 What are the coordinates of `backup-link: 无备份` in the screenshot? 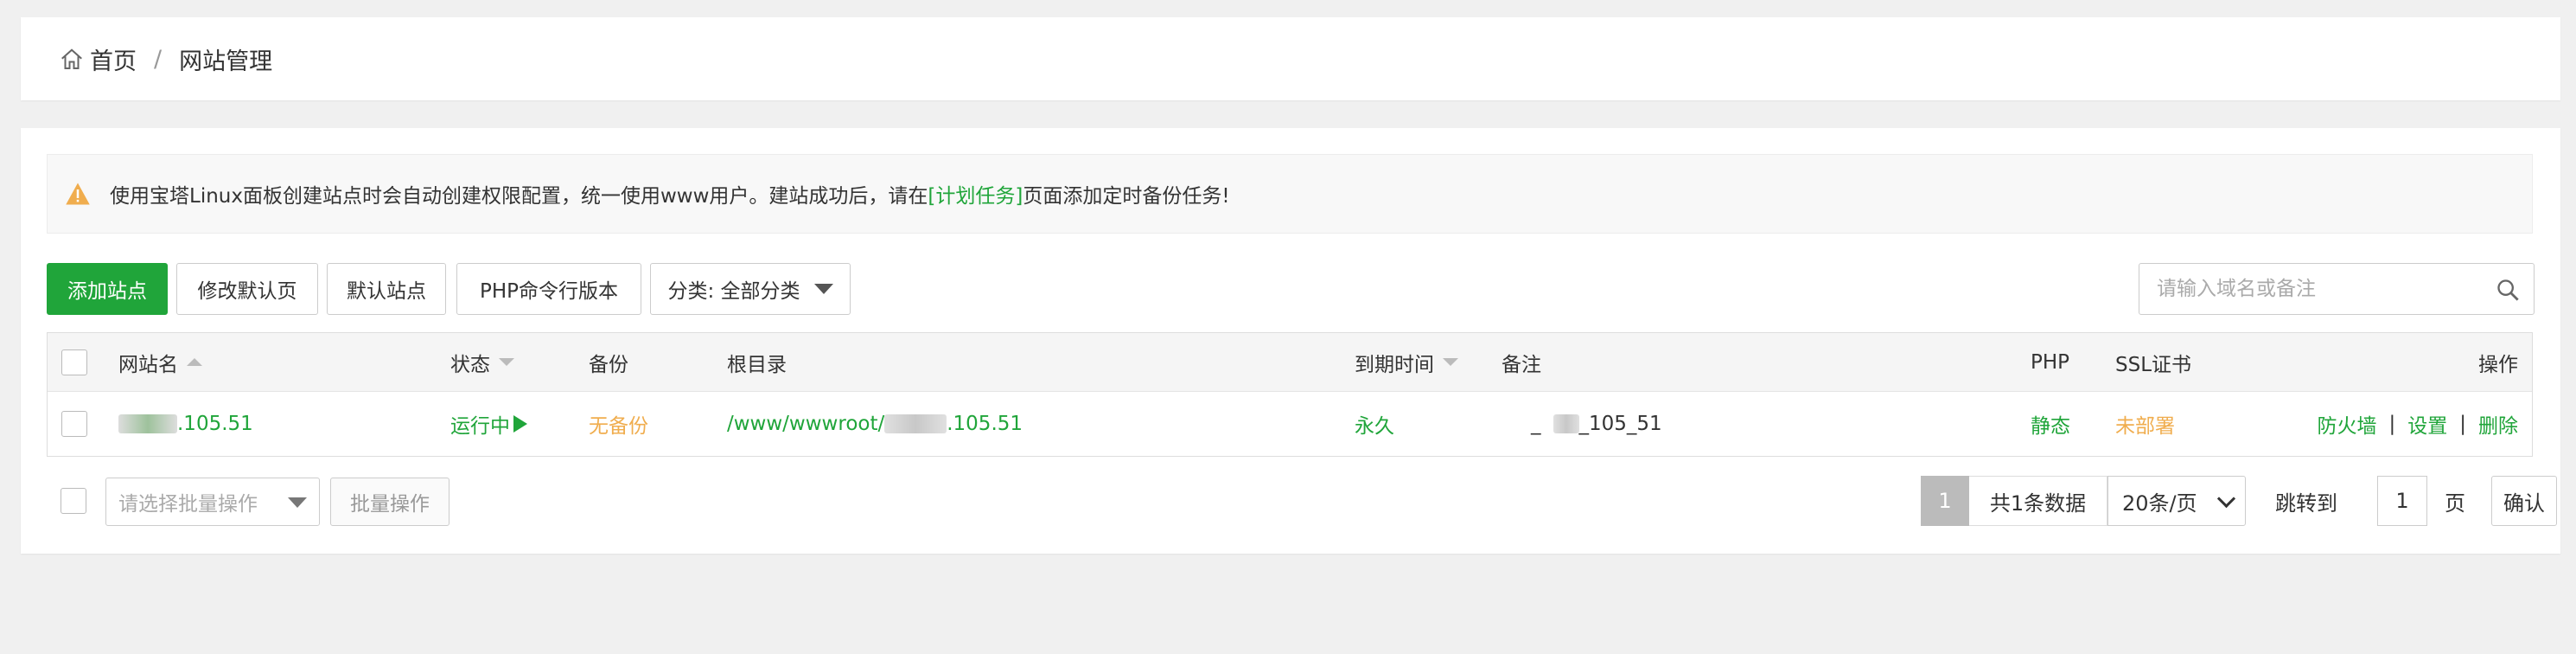 It's located at (618, 424).